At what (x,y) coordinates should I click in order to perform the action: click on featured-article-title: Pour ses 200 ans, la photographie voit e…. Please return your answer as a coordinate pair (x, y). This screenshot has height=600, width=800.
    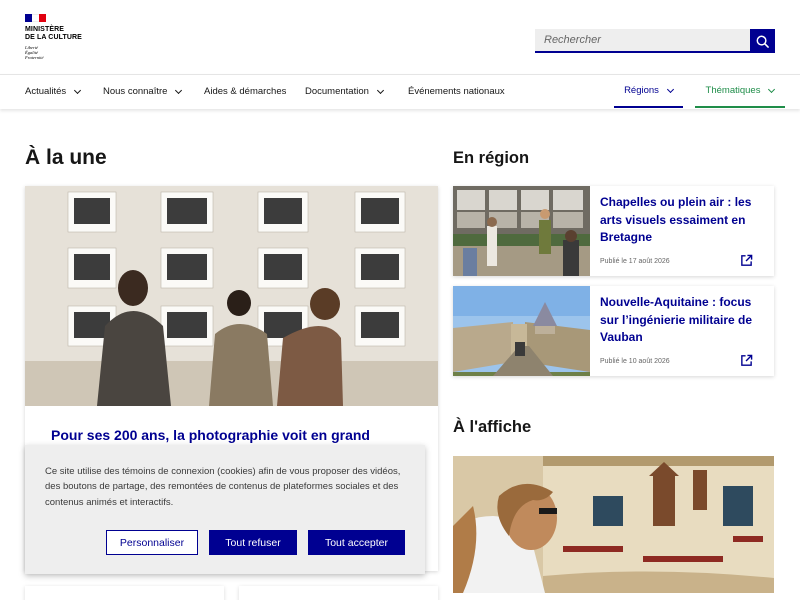
    Looking at the image, I should click on (210, 435).